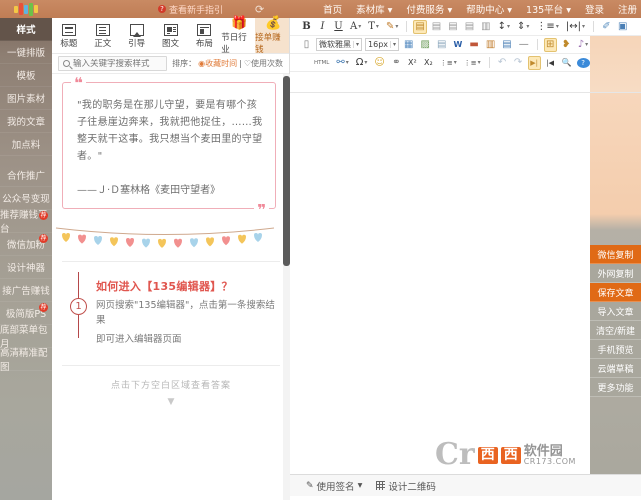  Describe the element at coordinates (469, 27) in the screenshot. I see `justify-button: ▤` at that location.